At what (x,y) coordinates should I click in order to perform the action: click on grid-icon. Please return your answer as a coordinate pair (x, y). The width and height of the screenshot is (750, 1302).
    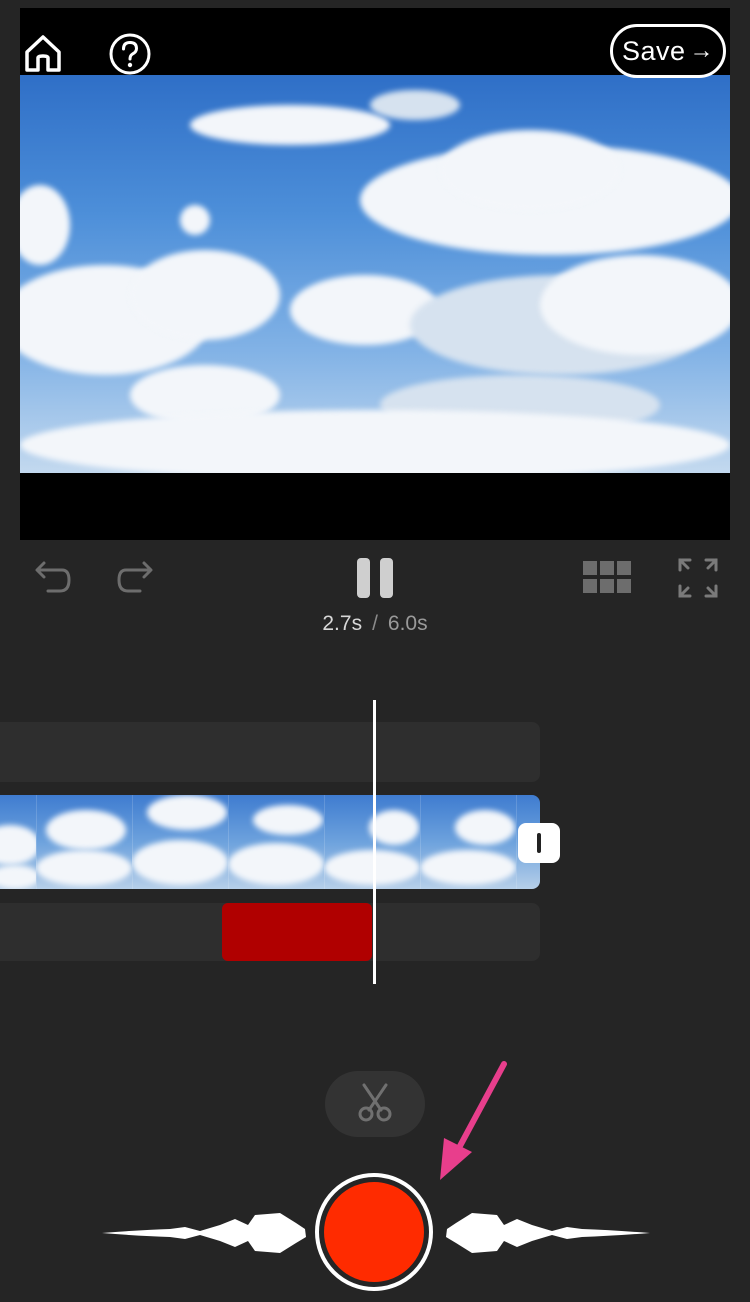
    Looking at the image, I should click on (608, 580).